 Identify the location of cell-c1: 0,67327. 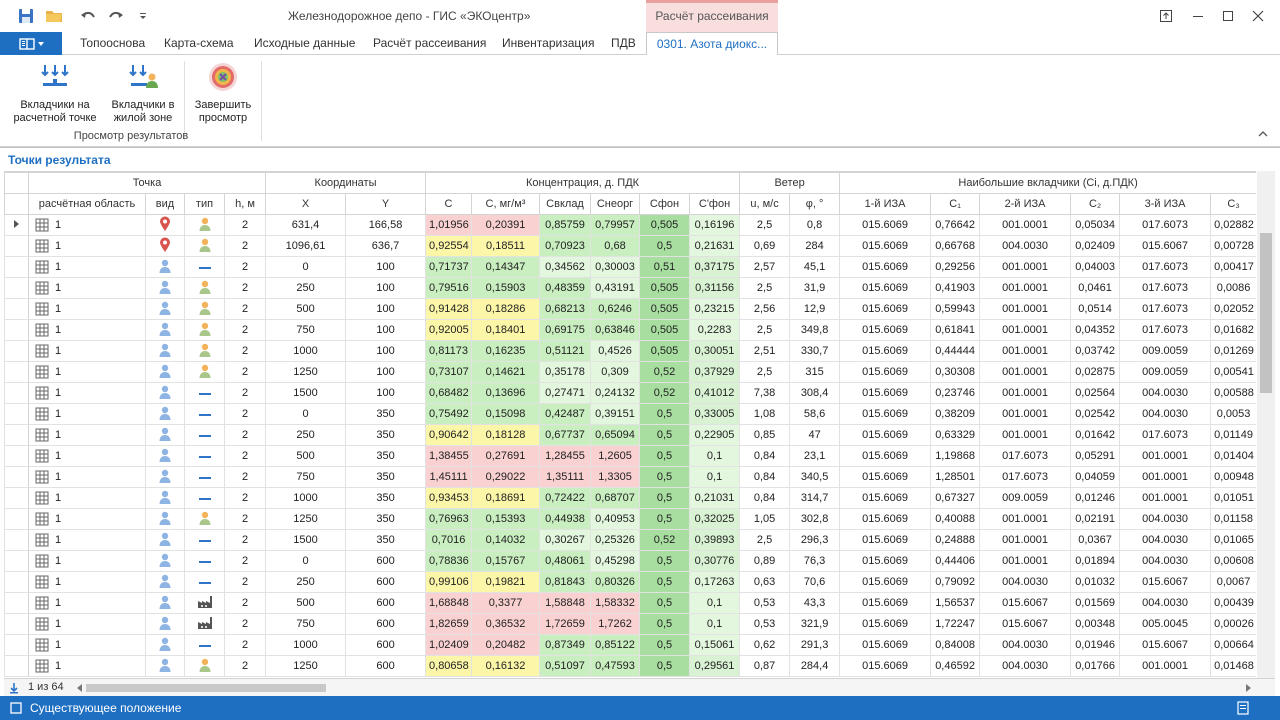
(955, 498).